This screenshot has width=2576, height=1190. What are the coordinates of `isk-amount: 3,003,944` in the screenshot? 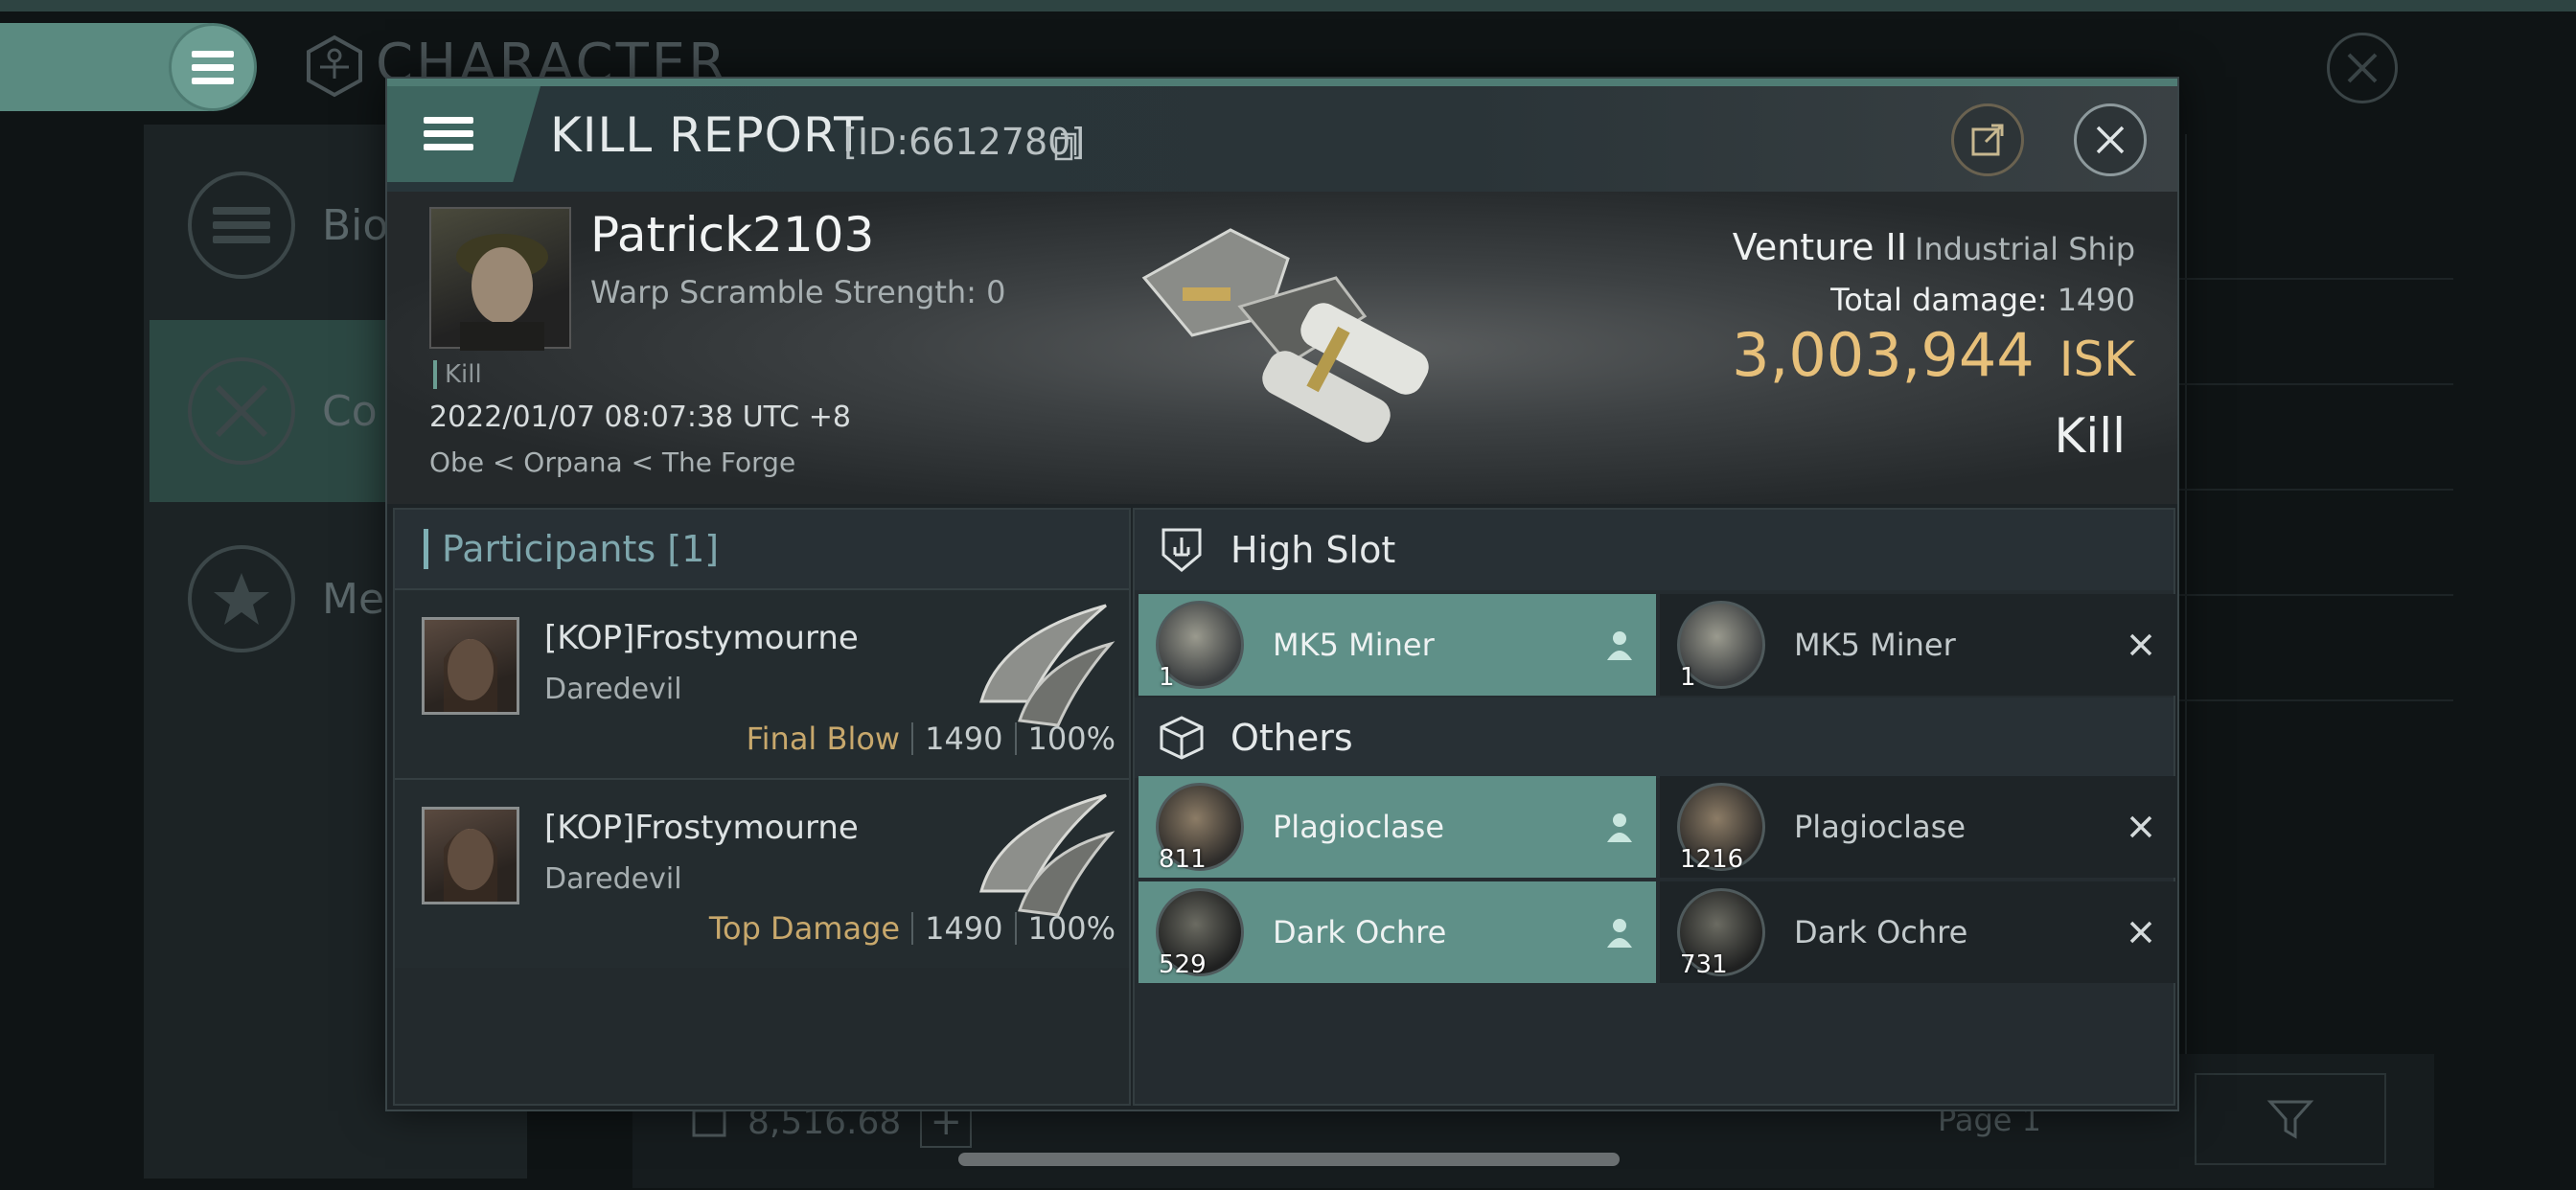 It's located at (1883, 355).